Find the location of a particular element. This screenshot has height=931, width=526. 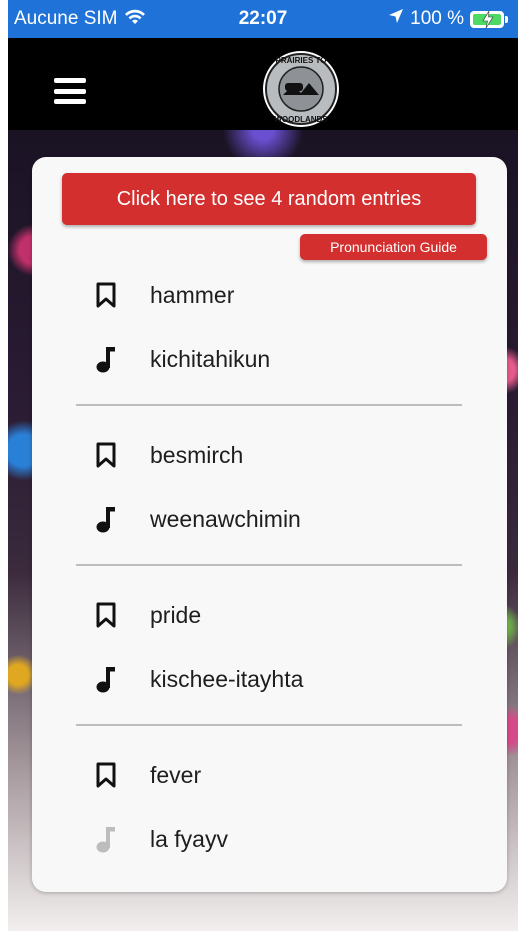

app-header: PRAIRIES TO WOODLANDS is located at coordinates (263, 84).